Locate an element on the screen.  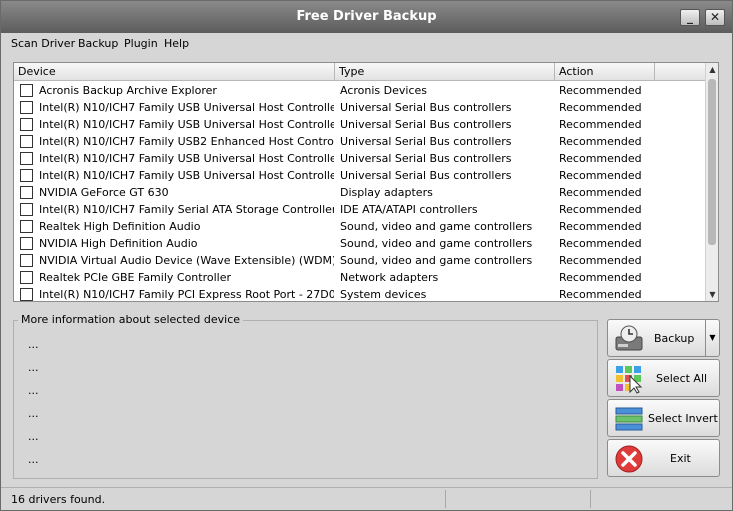
select-all-button: Select All is located at coordinates (663, 378).